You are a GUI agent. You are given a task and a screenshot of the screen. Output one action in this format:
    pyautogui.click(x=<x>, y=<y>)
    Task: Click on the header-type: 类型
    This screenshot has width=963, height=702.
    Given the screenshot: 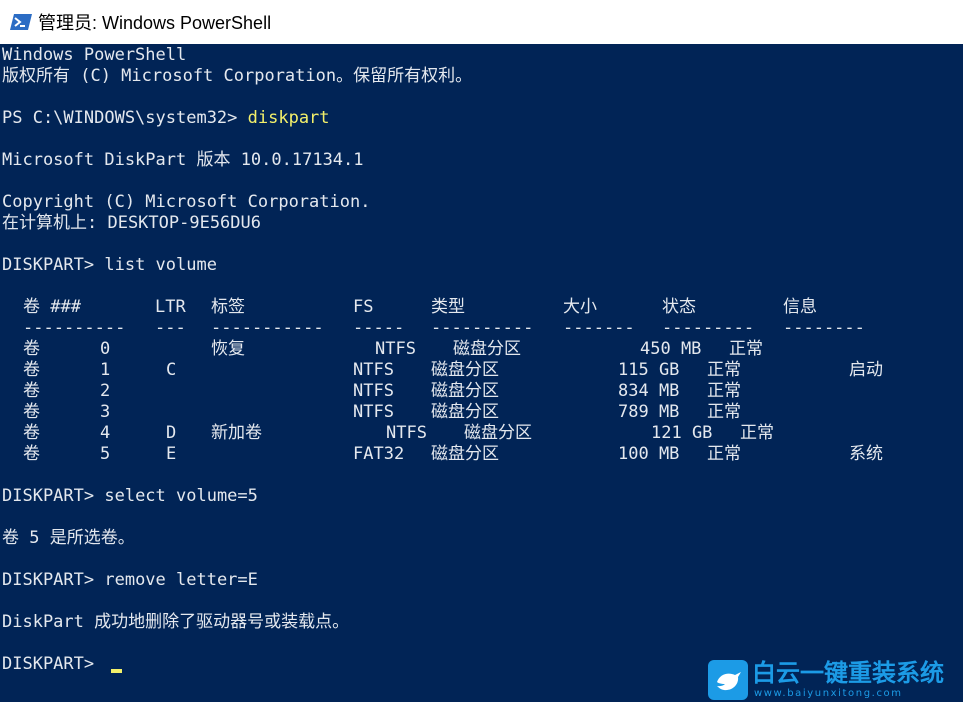 What is the action you would take?
    pyautogui.click(x=448, y=307)
    